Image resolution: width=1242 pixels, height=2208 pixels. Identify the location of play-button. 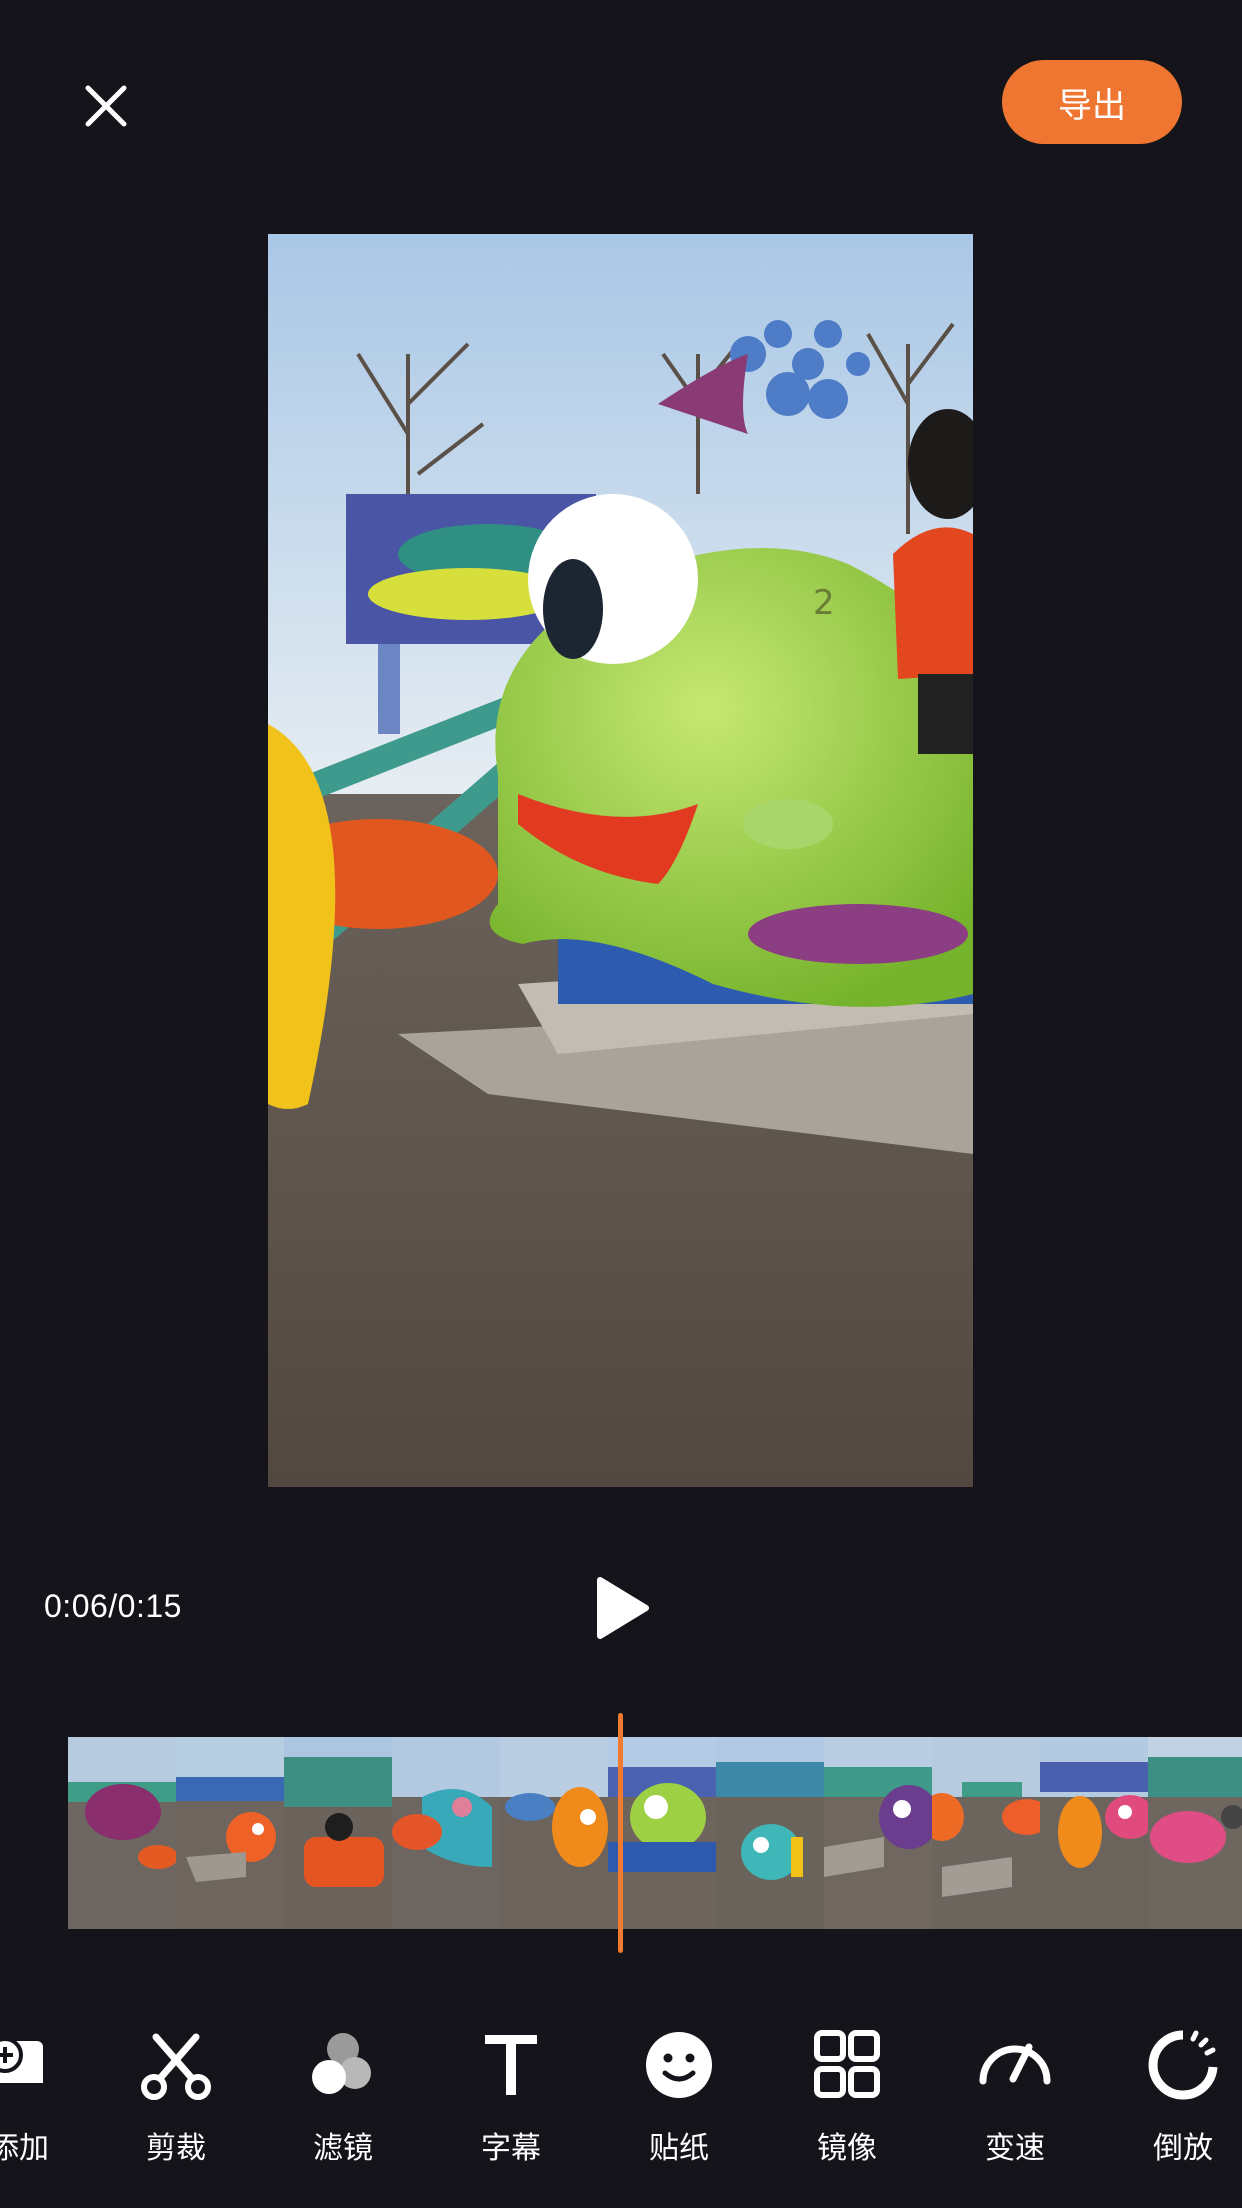
(622, 1608).